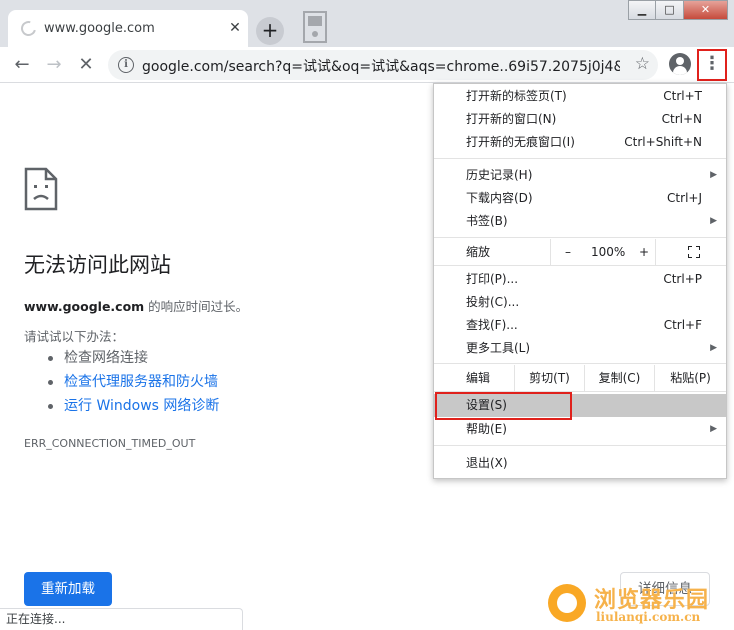 The height and width of the screenshot is (630, 734). What do you see at coordinates (478, 378) in the screenshot?
I see `edit-label: 编辑` at bounding box center [478, 378].